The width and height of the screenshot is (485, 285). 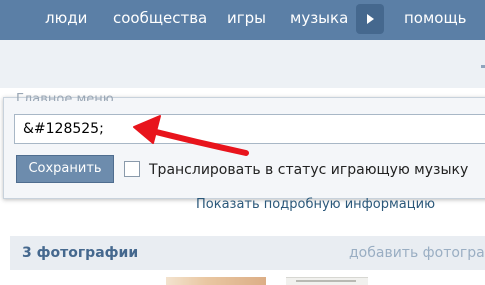 I want to click on arrow-head, so click(x=147, y=129).